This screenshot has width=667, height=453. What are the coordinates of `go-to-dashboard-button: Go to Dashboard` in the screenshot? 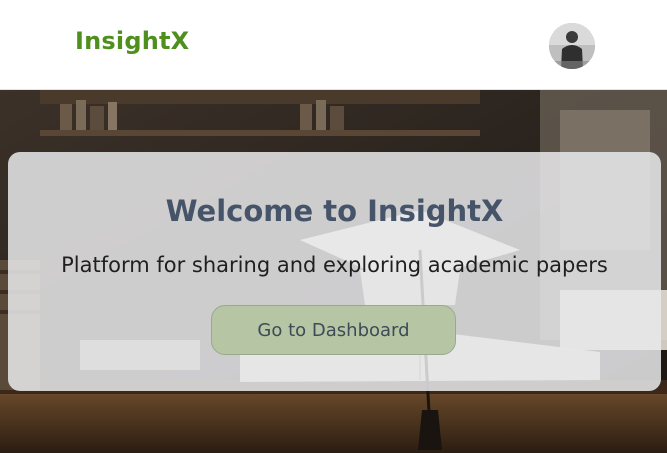 It's located at (333, 330).